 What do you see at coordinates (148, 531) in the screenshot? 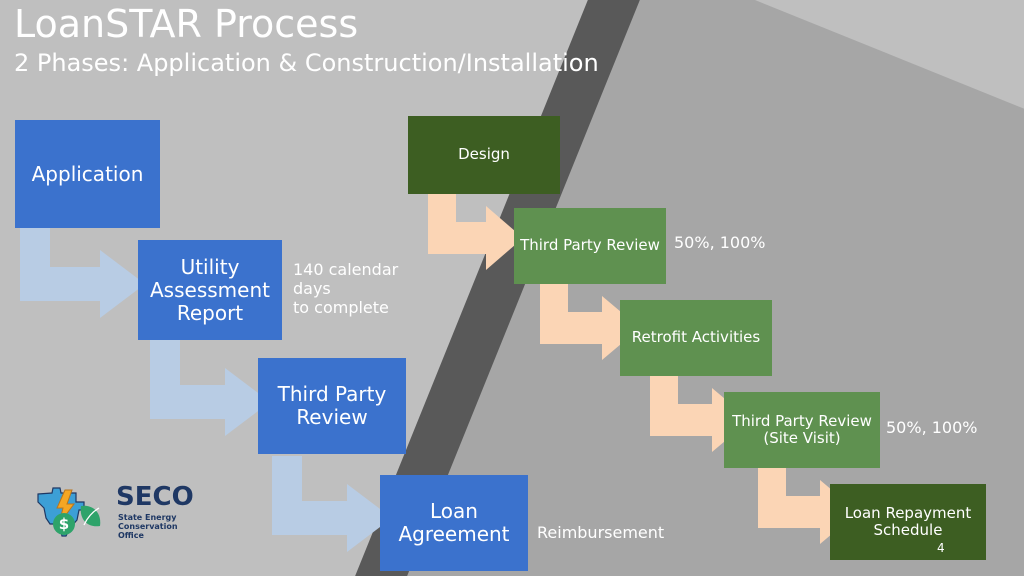
I see `seco-logo-line2: Conservation Office` at bounding box center [148, 531].